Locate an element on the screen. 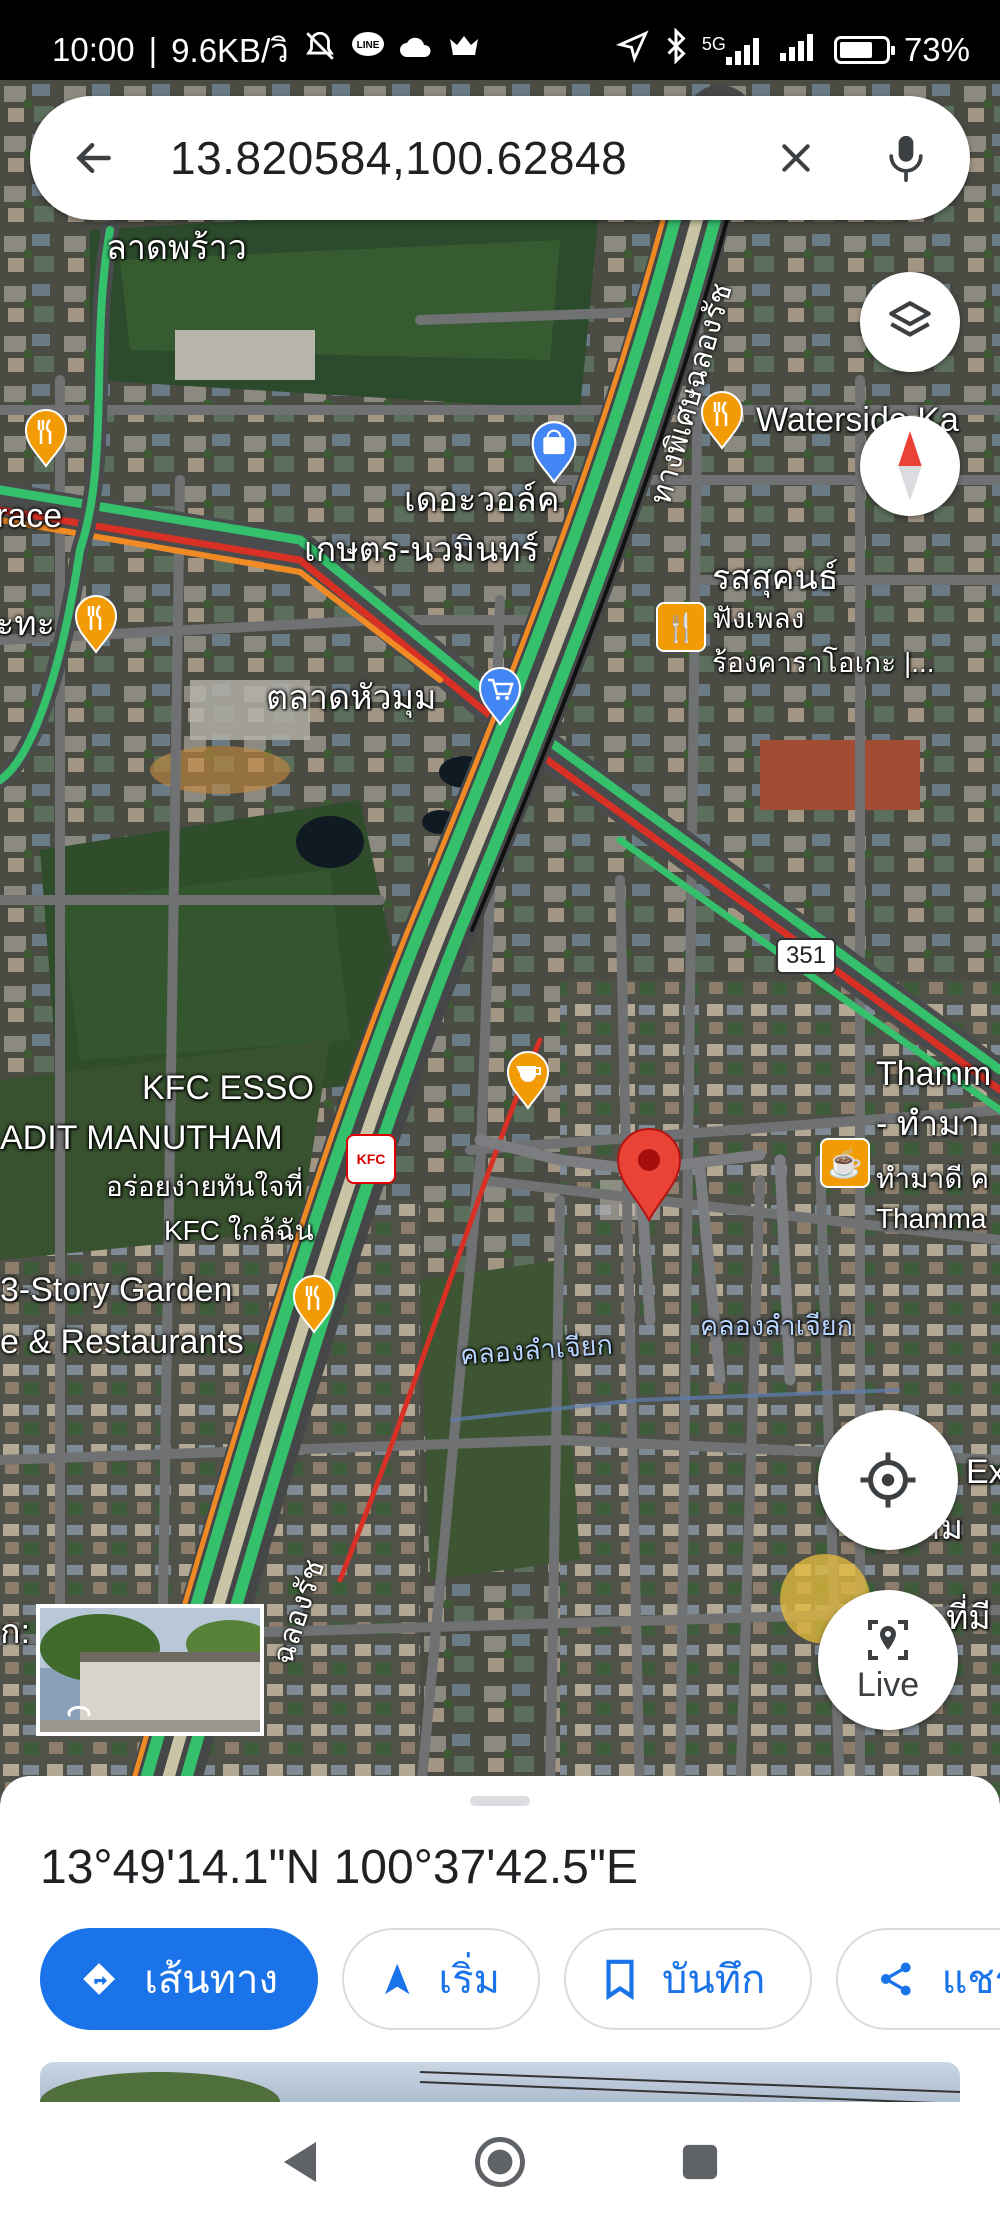  label-thamma-2: - ทำมา is located at coordinates (928, 1124).